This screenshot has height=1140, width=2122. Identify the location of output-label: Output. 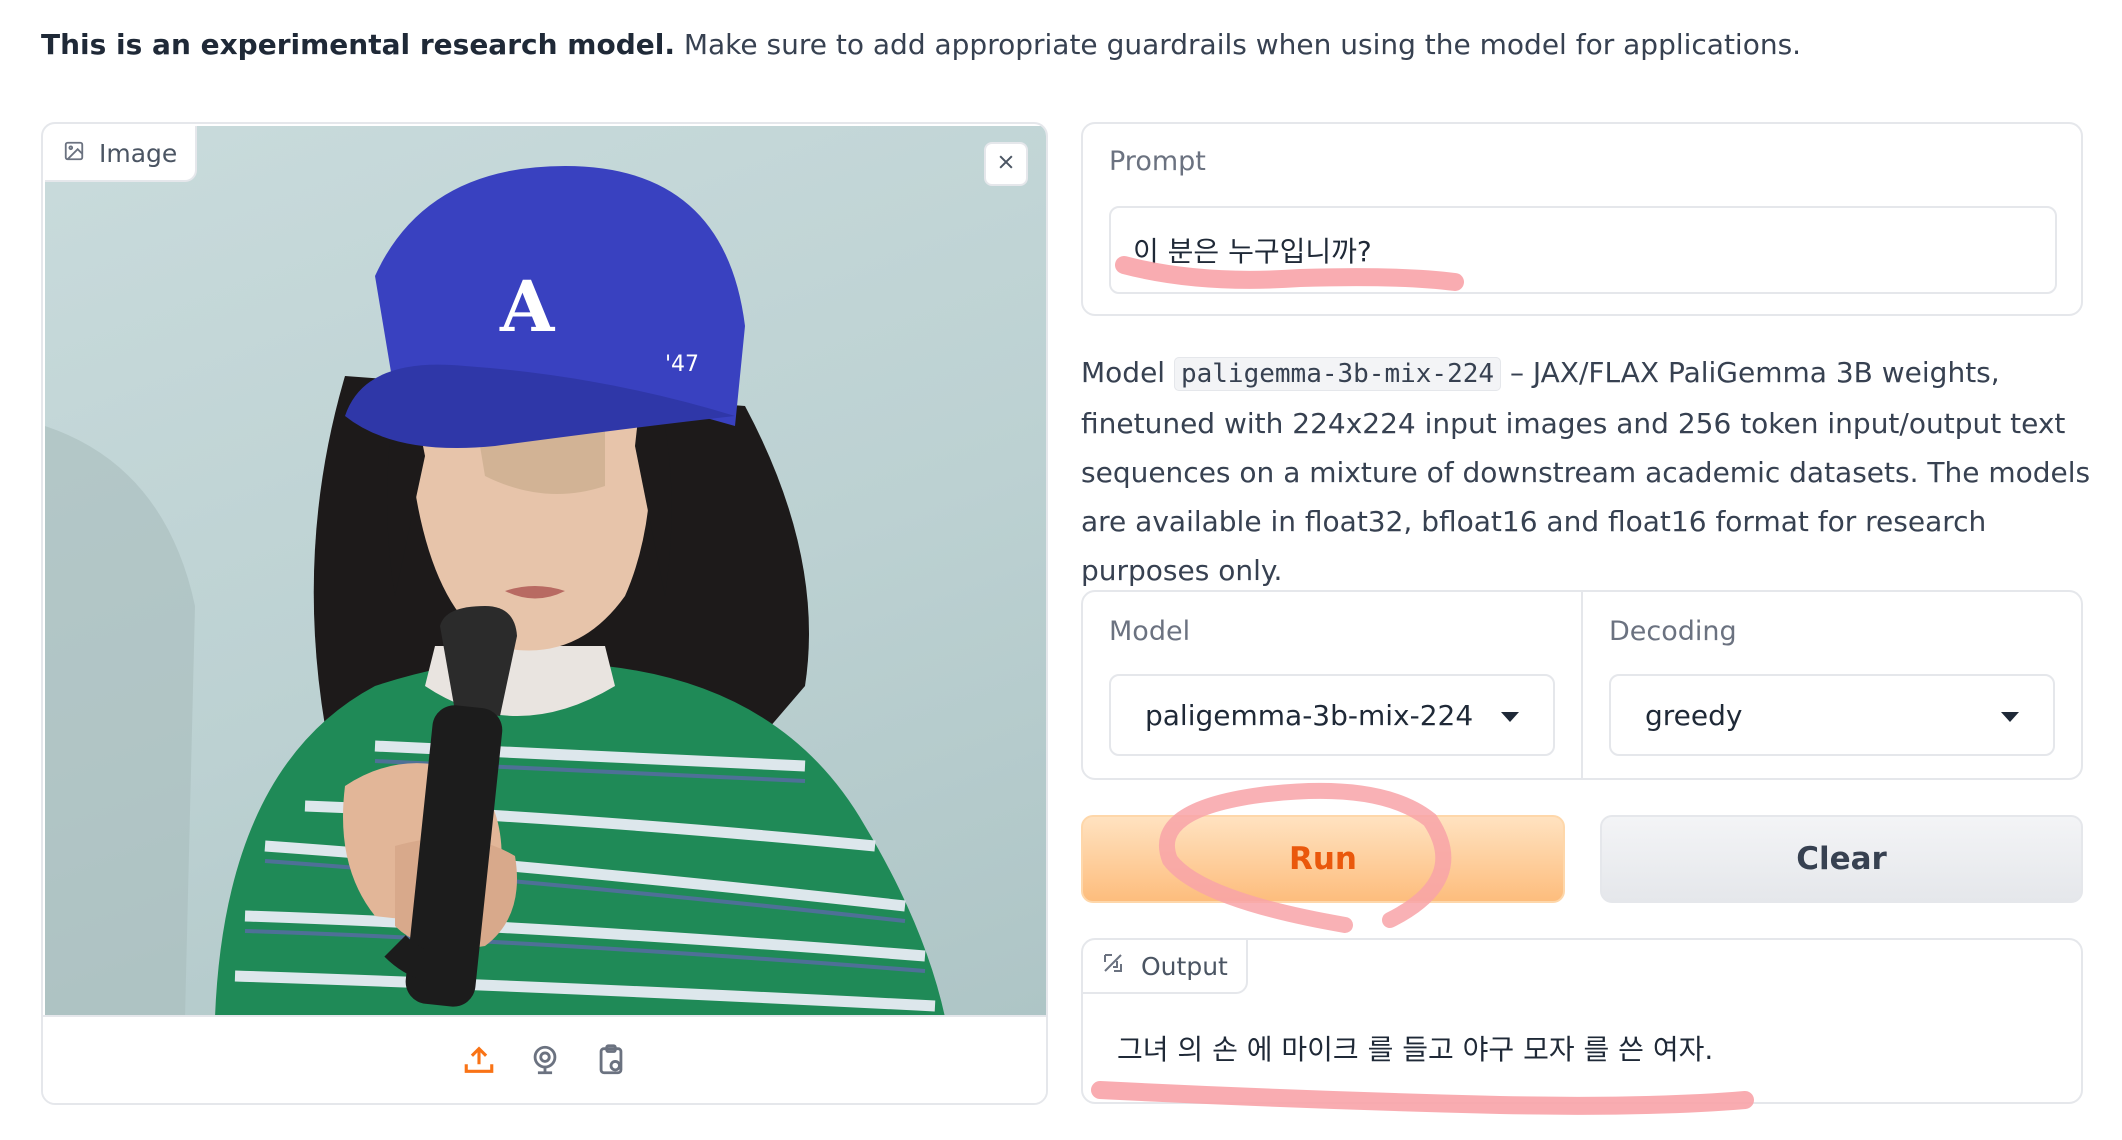
(1184, 966).